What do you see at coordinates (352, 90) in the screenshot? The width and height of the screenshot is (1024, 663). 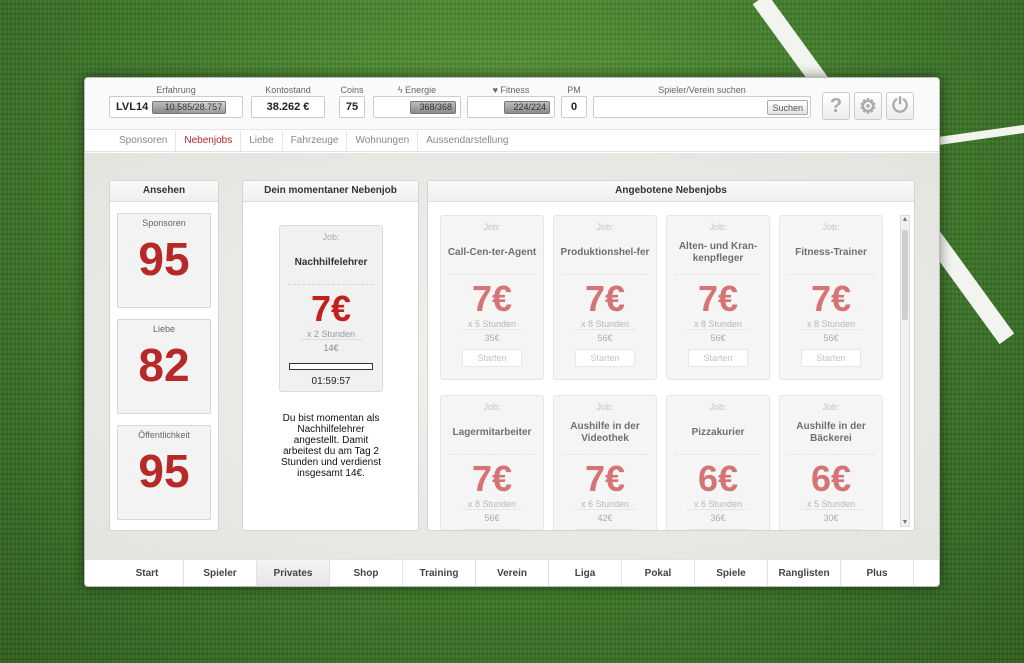 I see `coins-label: Coins` at bounding box center [352, 90].